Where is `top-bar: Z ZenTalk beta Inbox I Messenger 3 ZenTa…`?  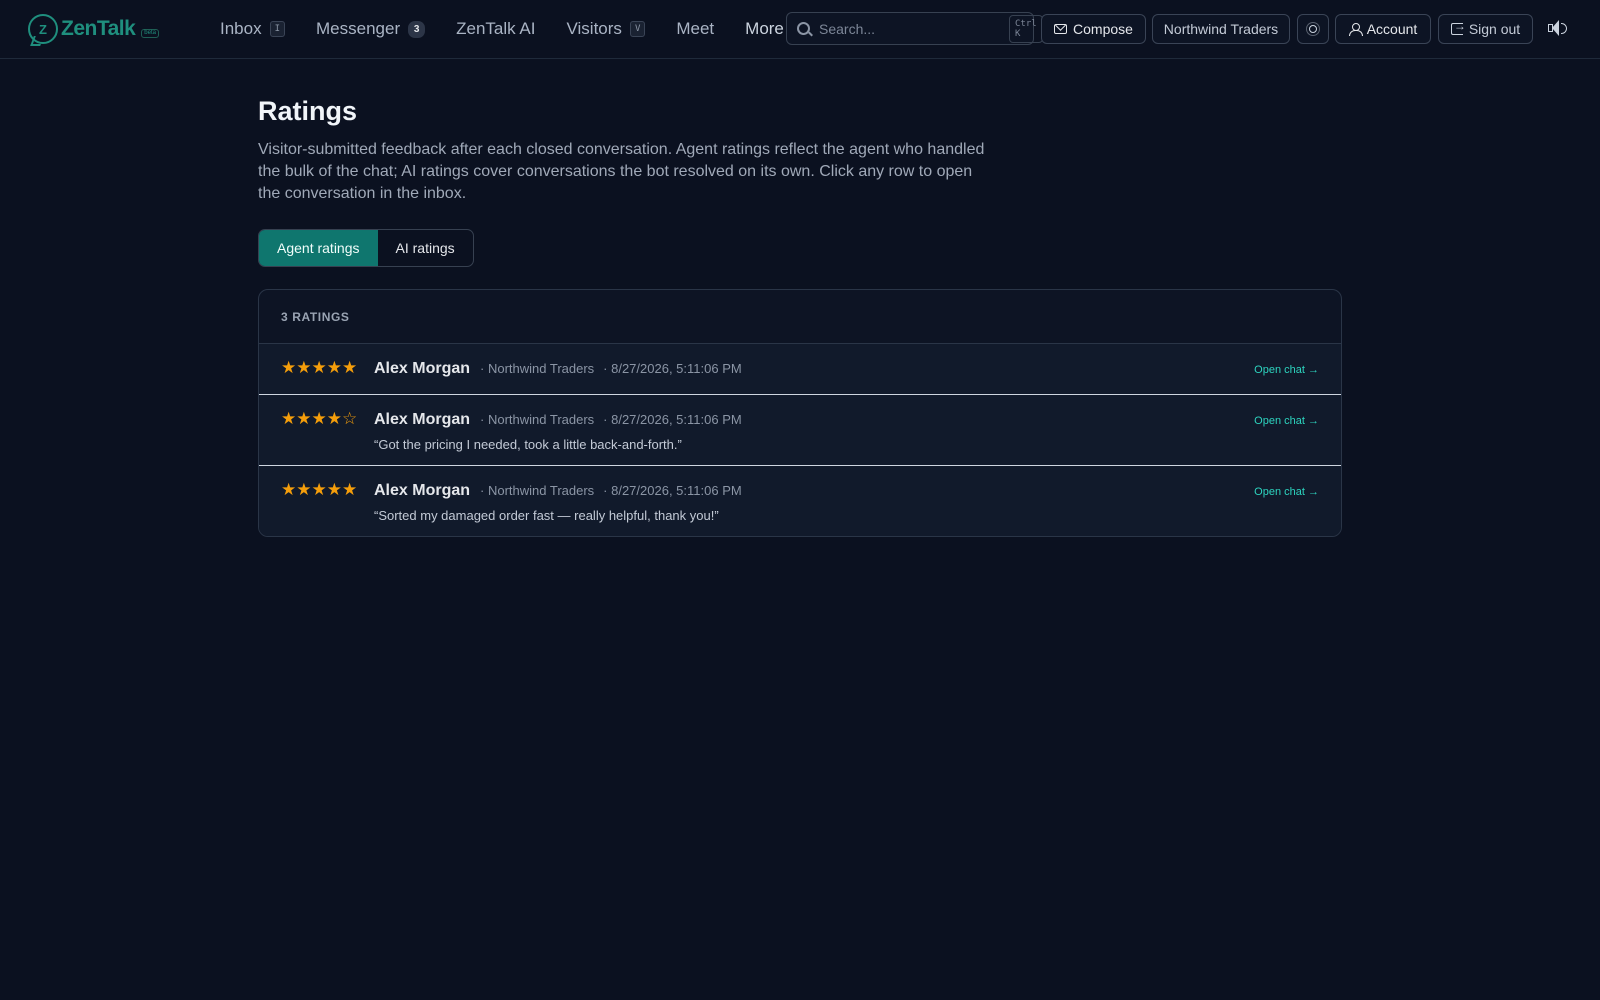 top-bar: Z ZenTalk beta Inbox I Messenger 3 ZenTa… is located at coordinates (800, 29).